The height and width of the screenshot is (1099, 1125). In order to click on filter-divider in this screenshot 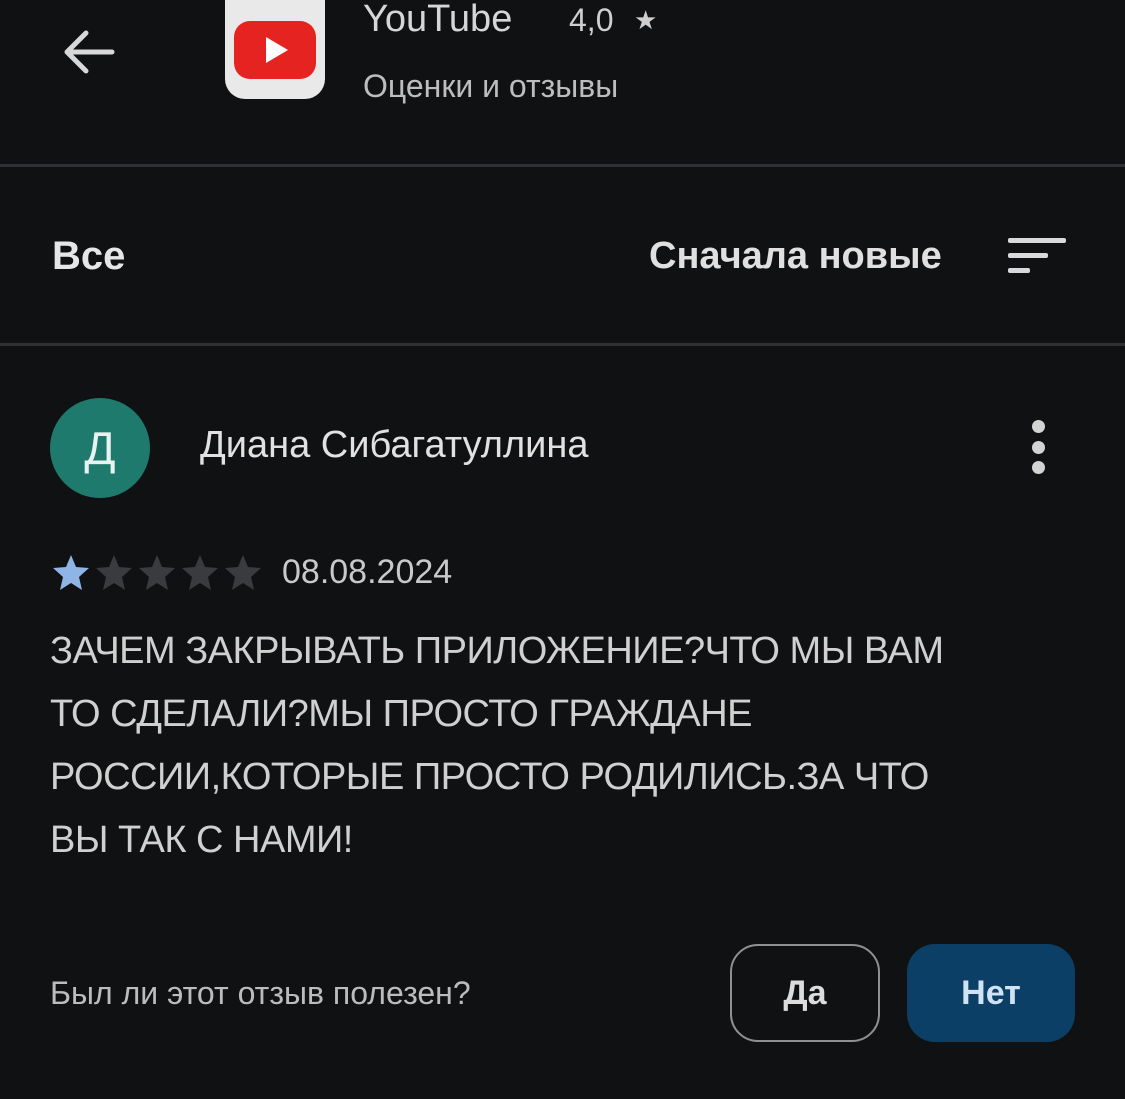, I will do `click(562, 344)`.